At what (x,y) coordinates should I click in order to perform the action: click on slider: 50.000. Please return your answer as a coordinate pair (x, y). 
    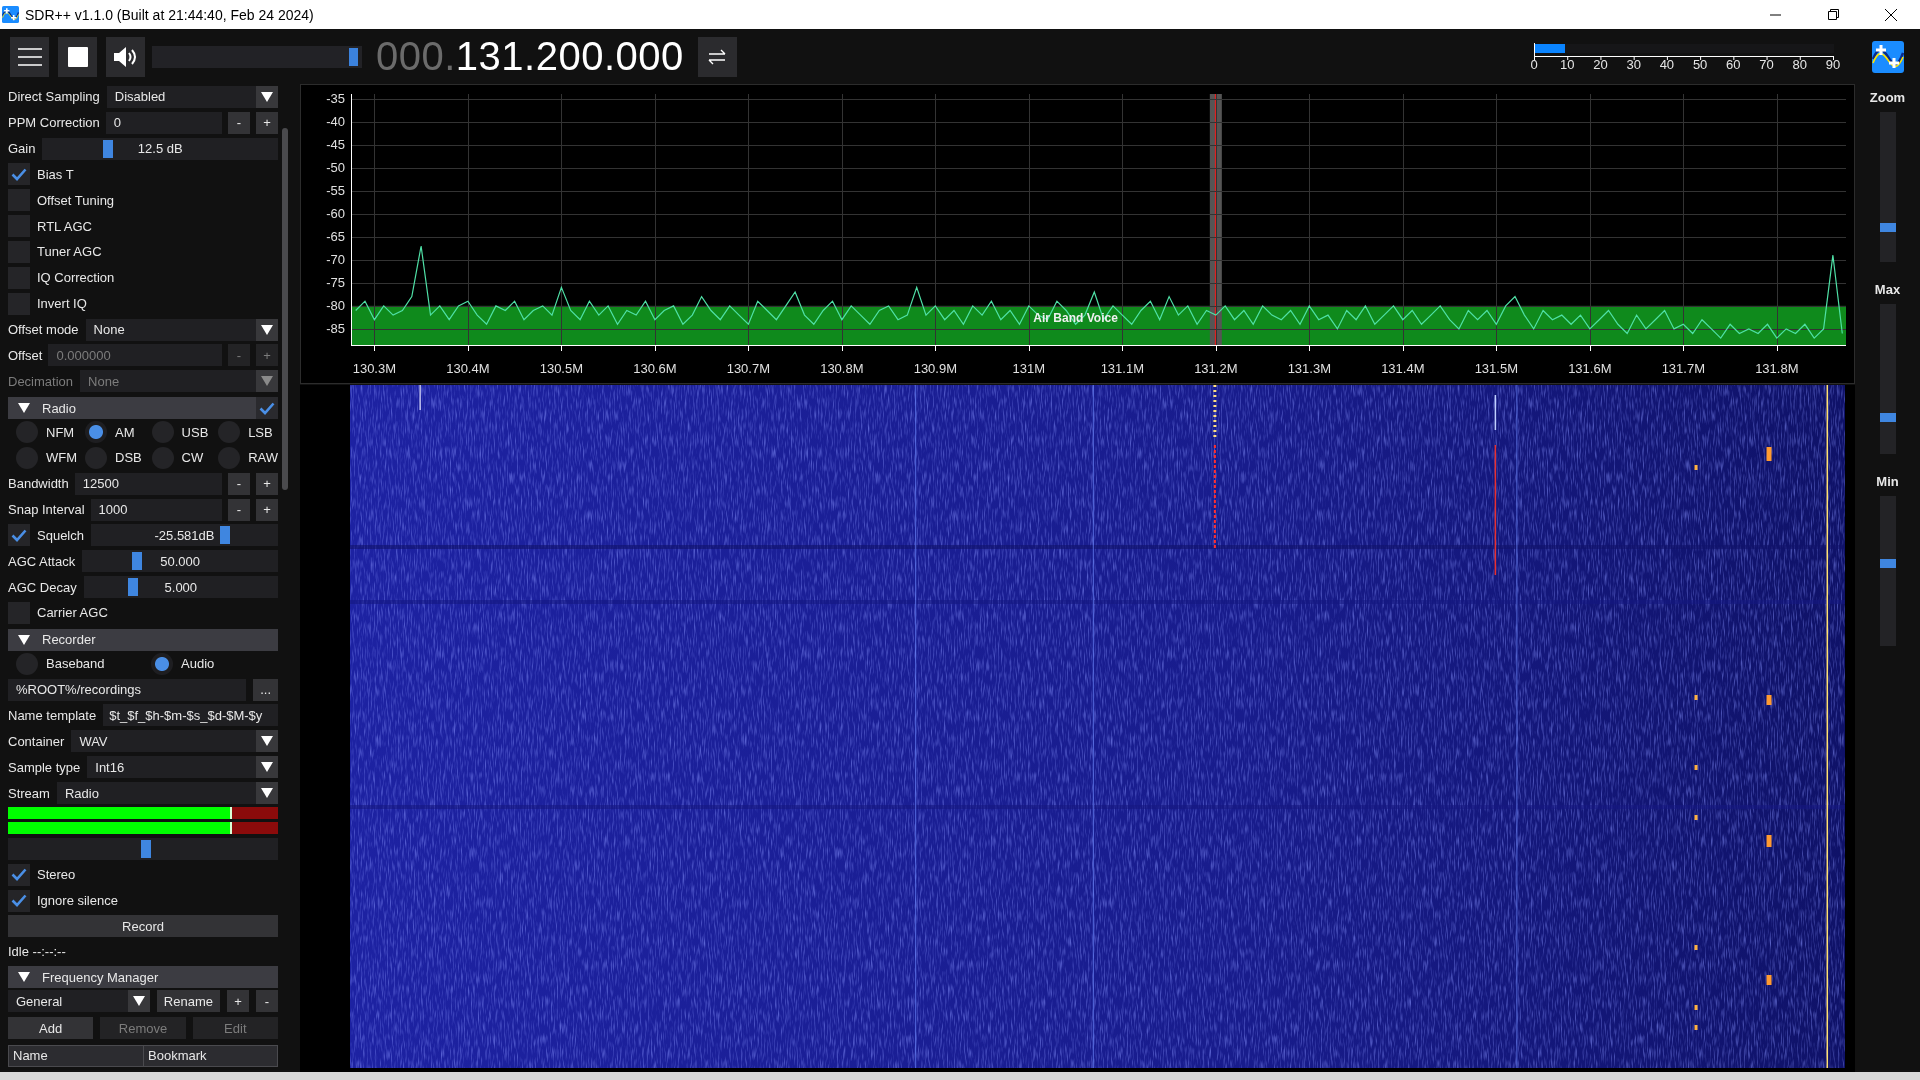
    Looking at the image, I should click on (180, 561).